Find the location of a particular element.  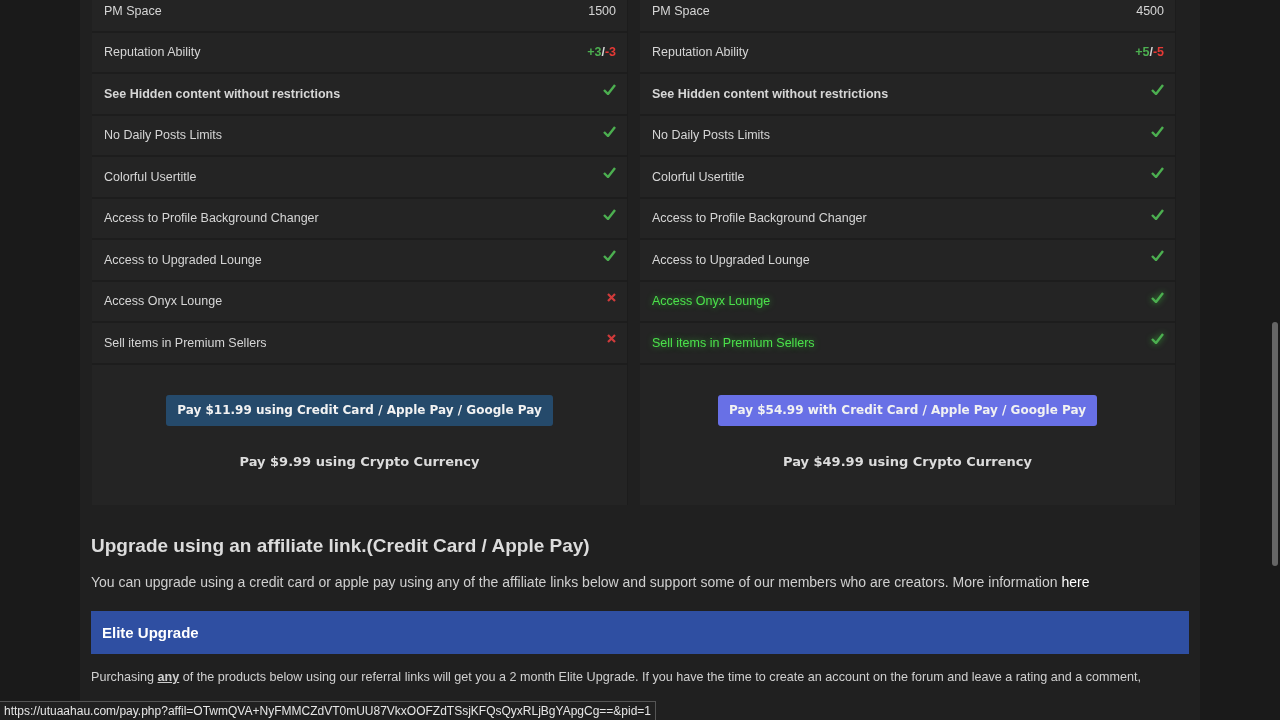

reputation-value: +5/-5 is located at coordinates (1149, 52).